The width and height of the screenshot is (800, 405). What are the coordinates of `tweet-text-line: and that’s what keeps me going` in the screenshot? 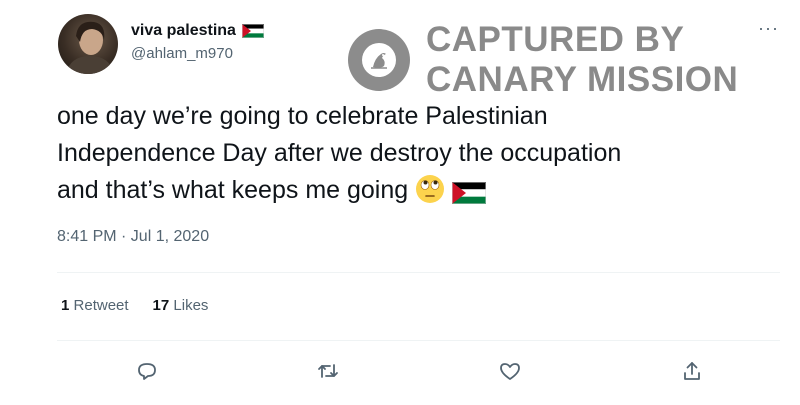 It's located at (233, 190).